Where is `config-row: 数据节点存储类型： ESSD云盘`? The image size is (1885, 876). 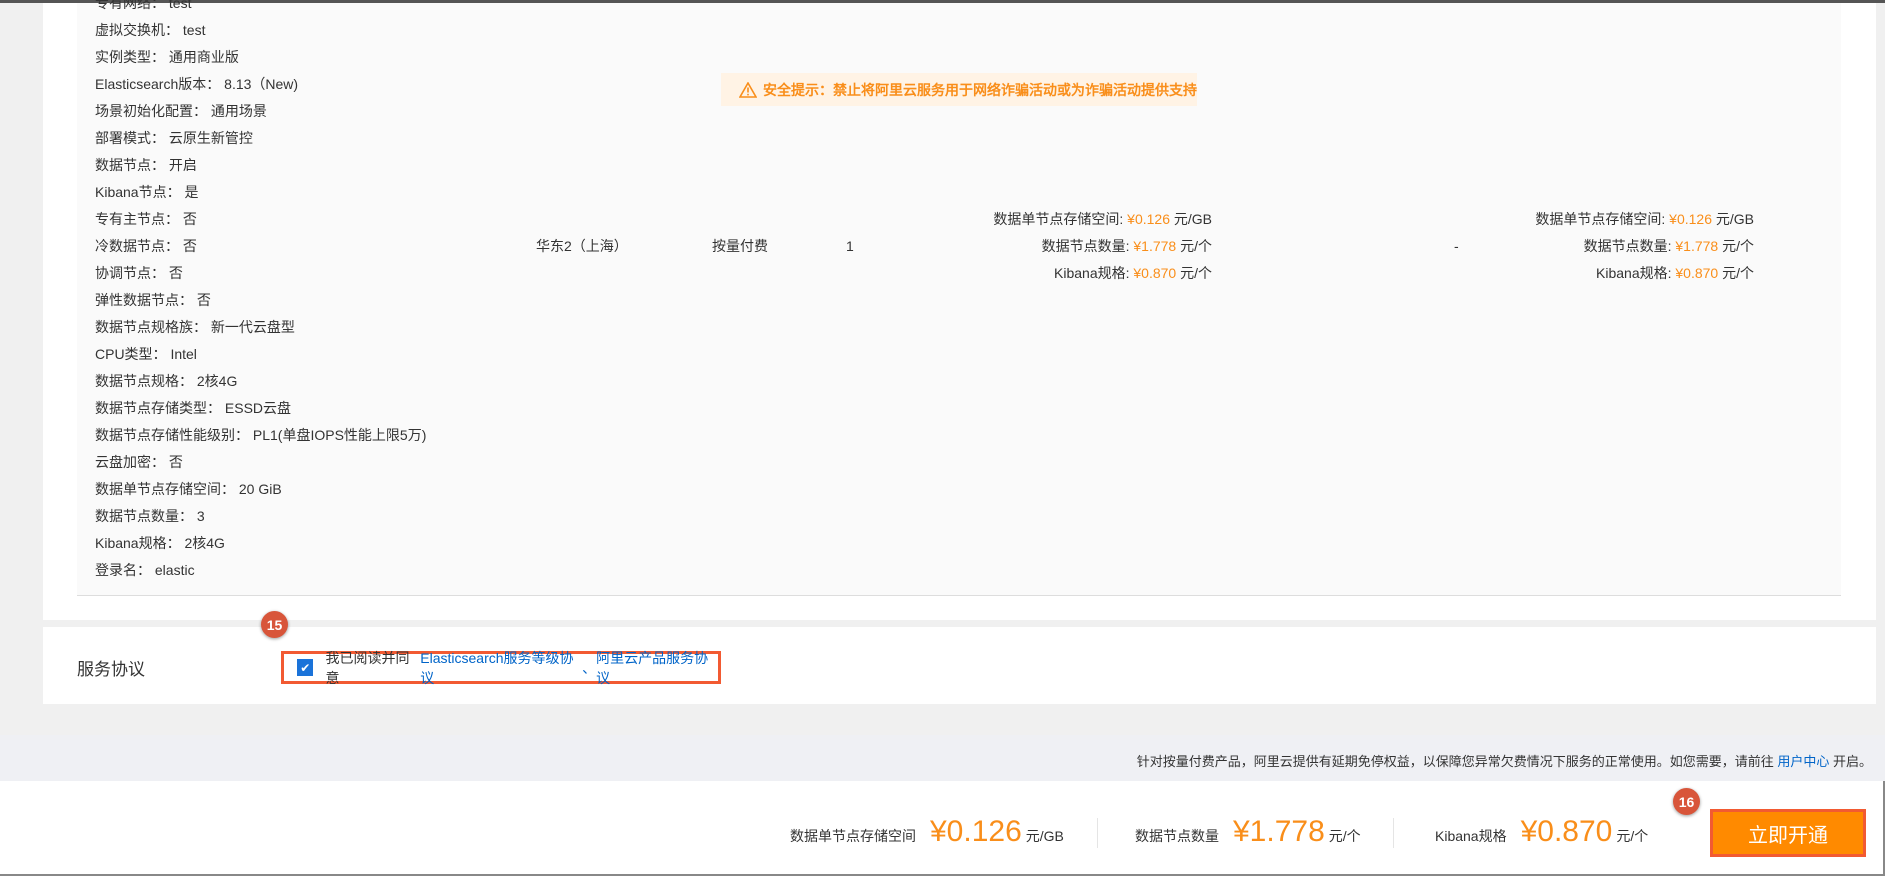
config-row: 数据节点存储类型： ESSD云盘 is located at coordinates (193, 408).